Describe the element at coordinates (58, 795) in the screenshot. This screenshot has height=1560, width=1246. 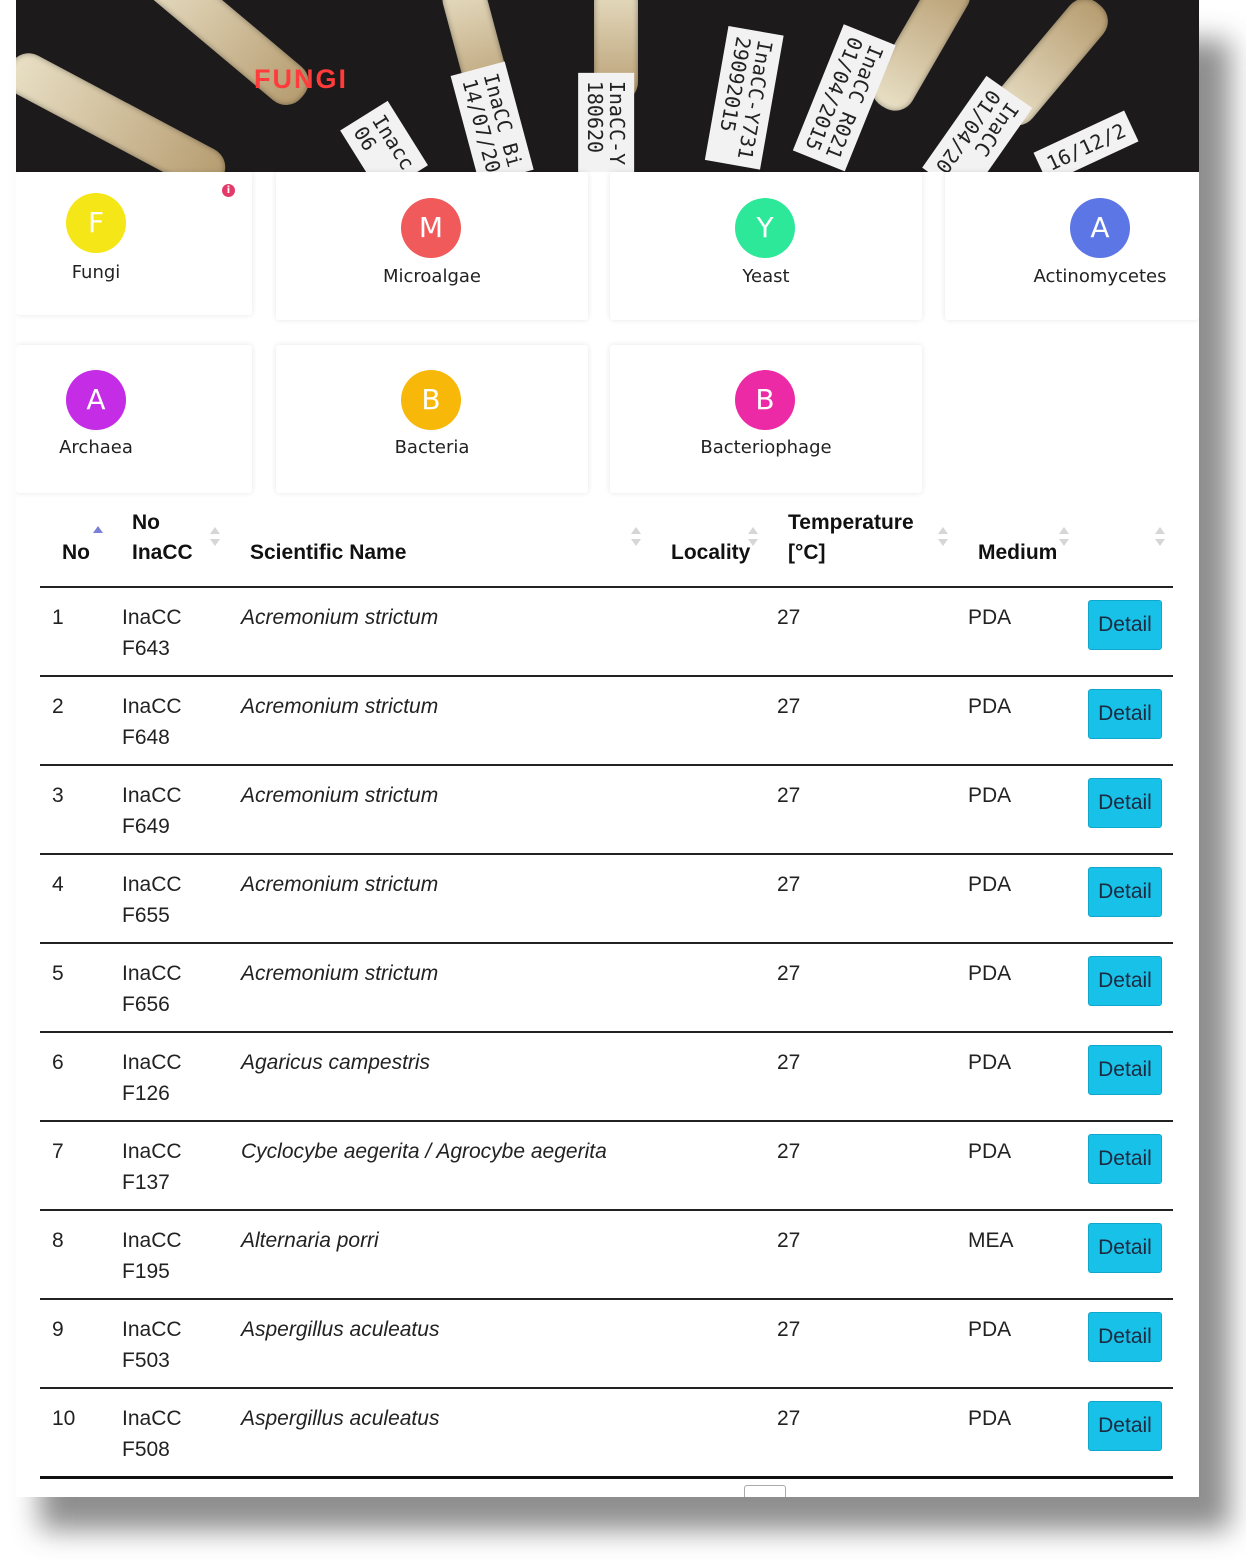
I see `cell-no: 3` at that location.